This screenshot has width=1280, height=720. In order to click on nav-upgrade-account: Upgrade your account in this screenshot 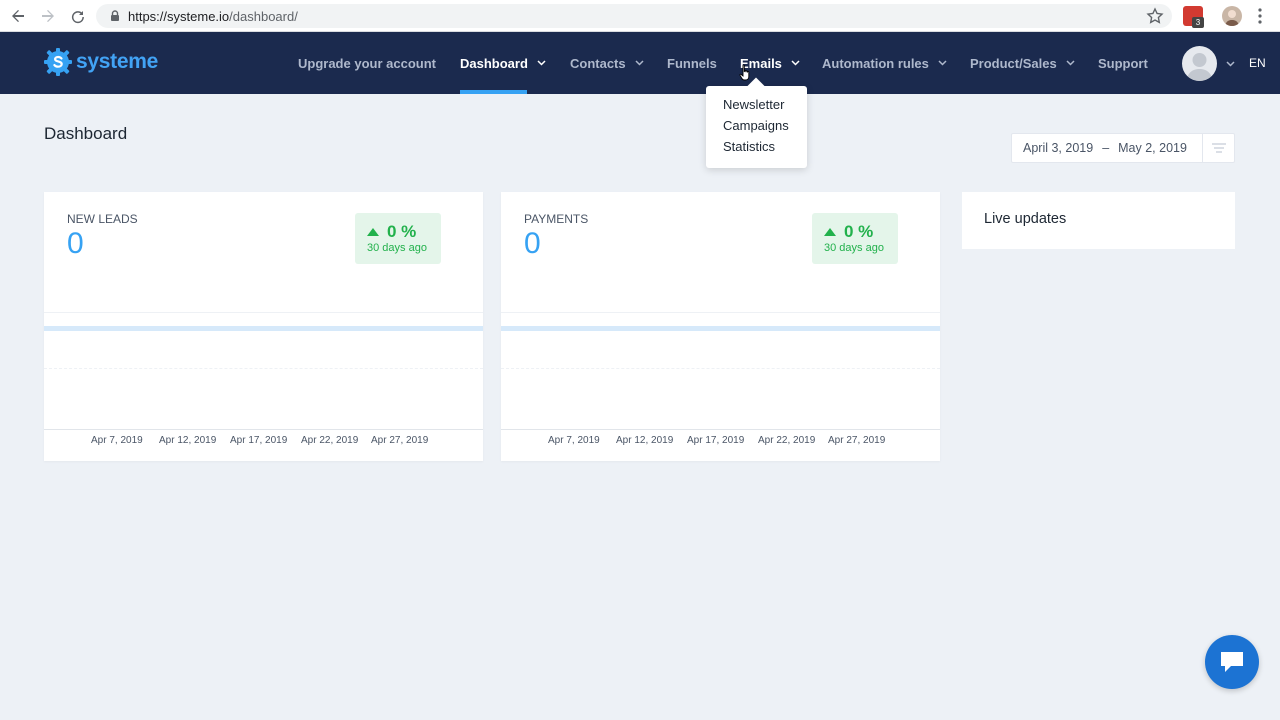, I will do `click(367, 63)`.